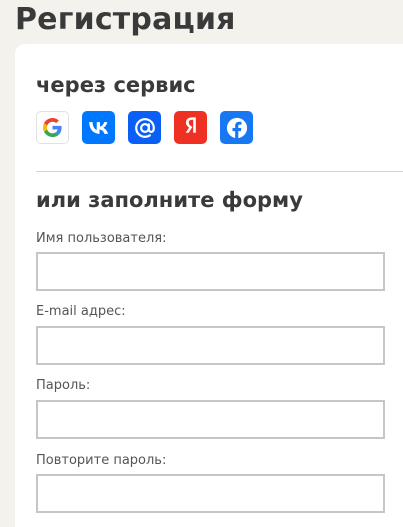 The width and height of the screenshot is (403, 527). I want to click on at-sign-icon, so click(144, 127).